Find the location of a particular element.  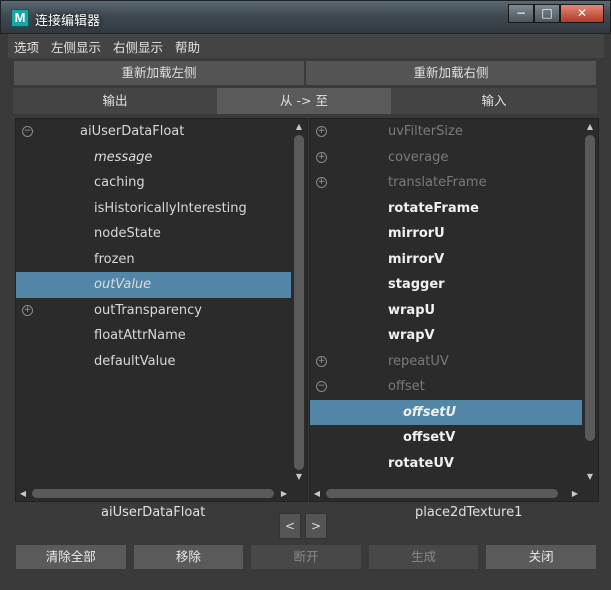

mode-row: 输出 从 -> 至 输入 is located at coordinates (305, 101).